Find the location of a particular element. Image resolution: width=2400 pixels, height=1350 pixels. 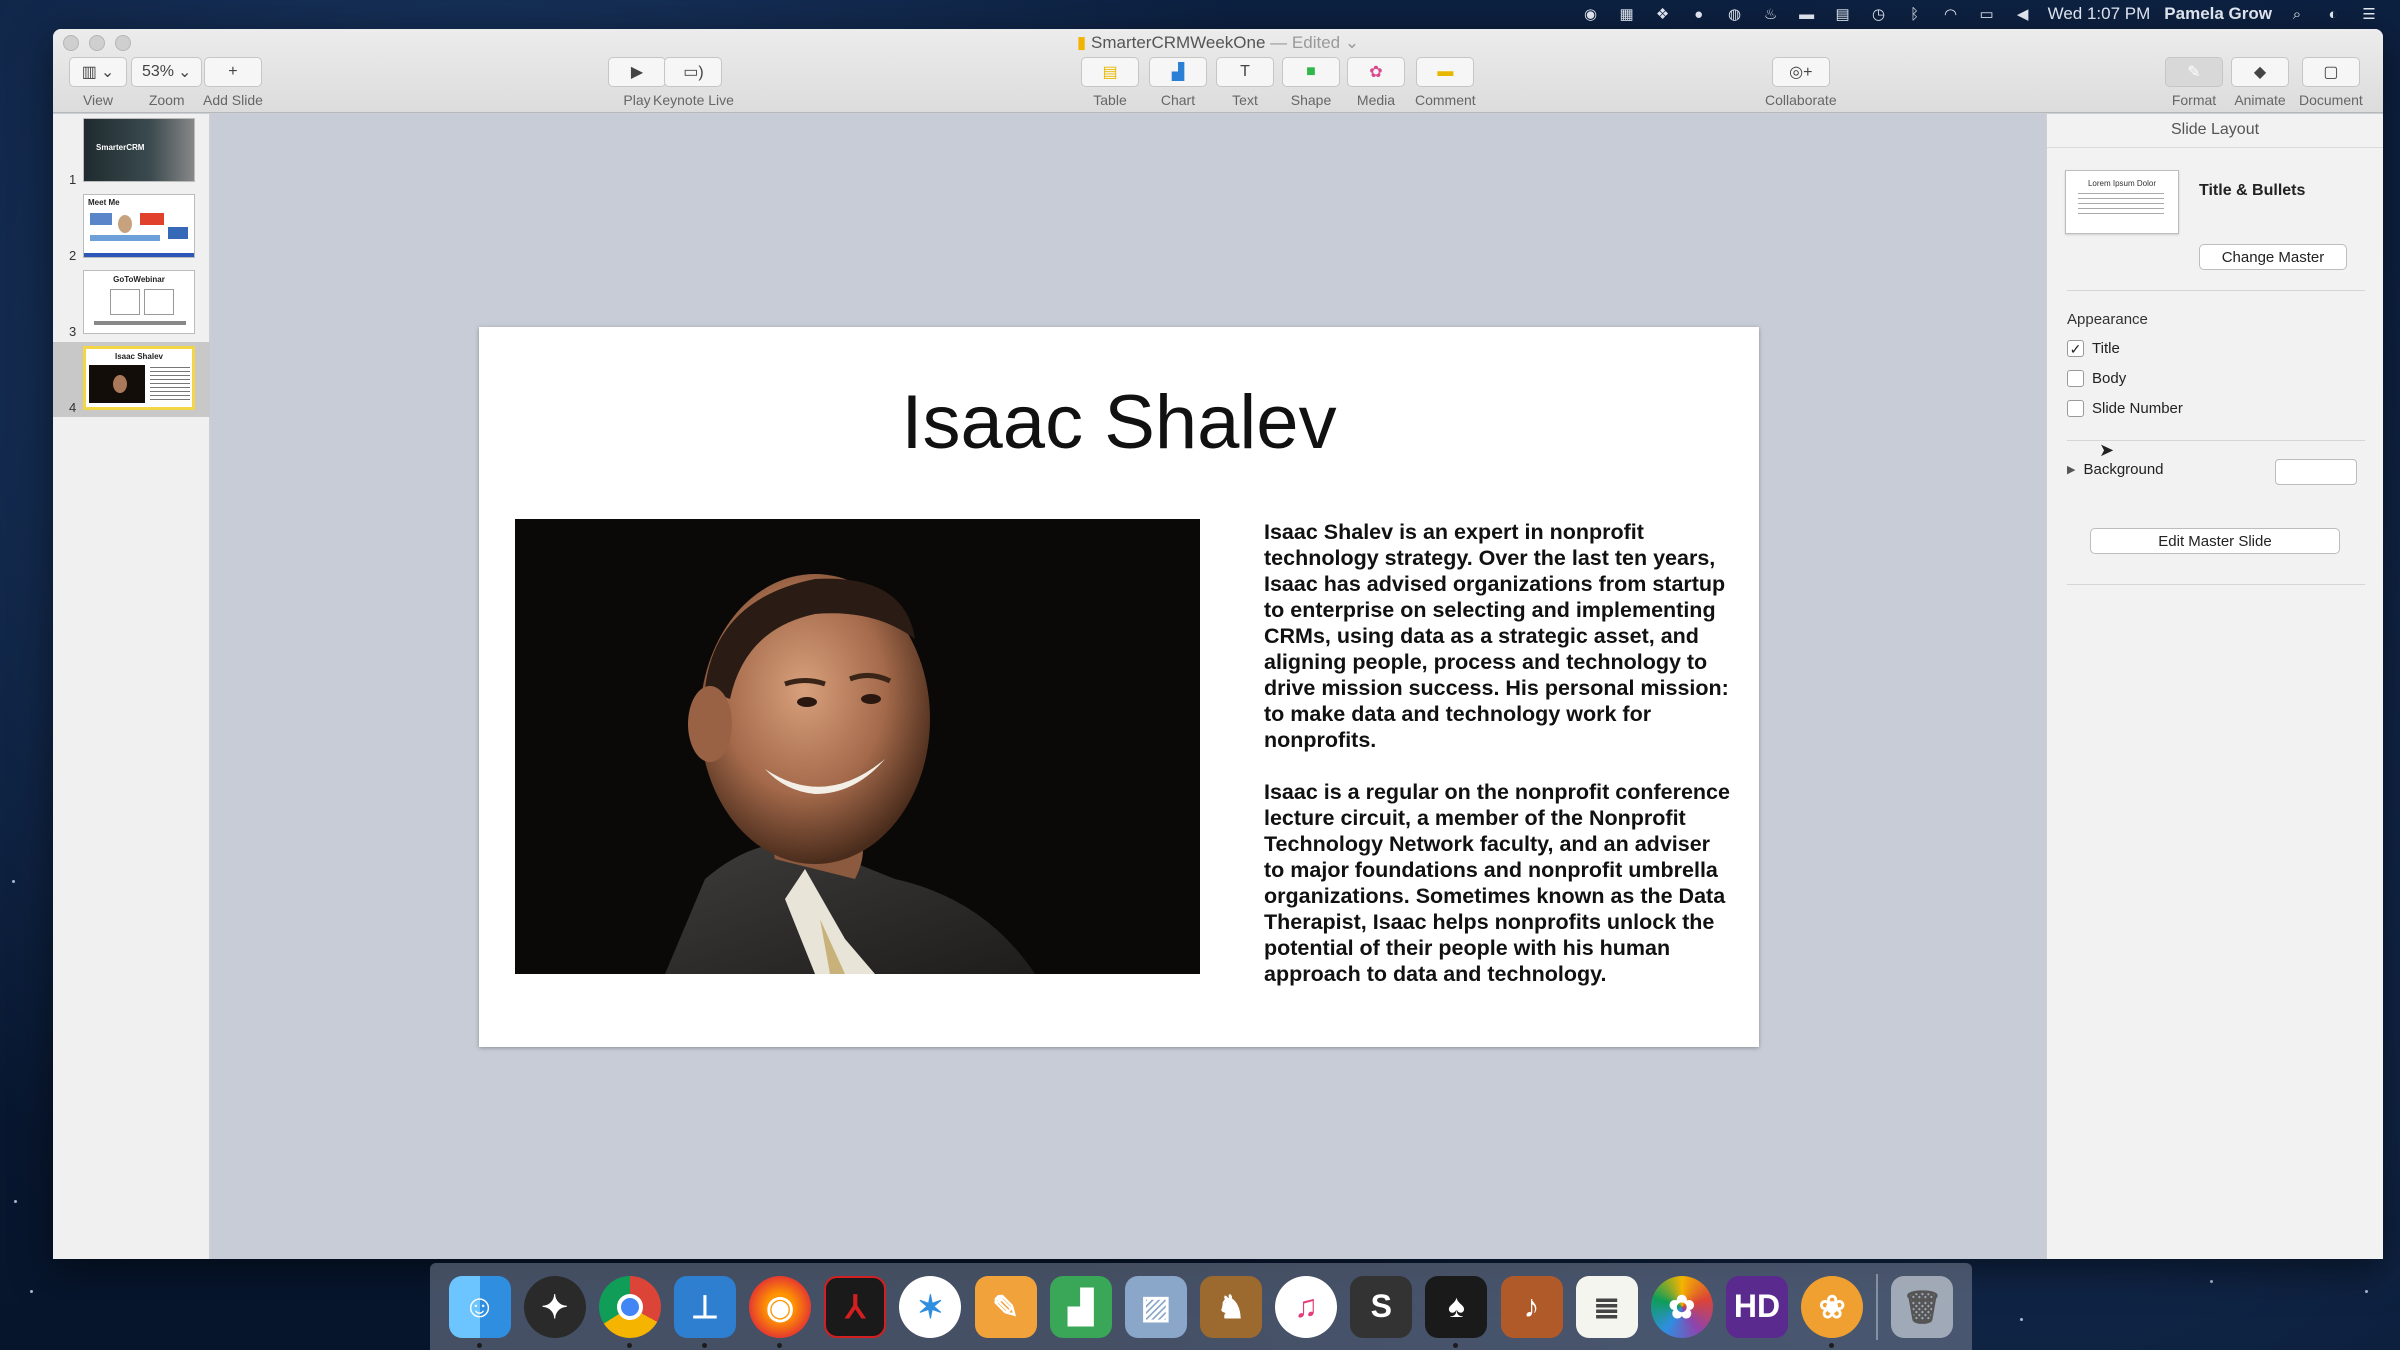

title-checkbox-row: ✓ Title is located at coordinates (2093, 348).